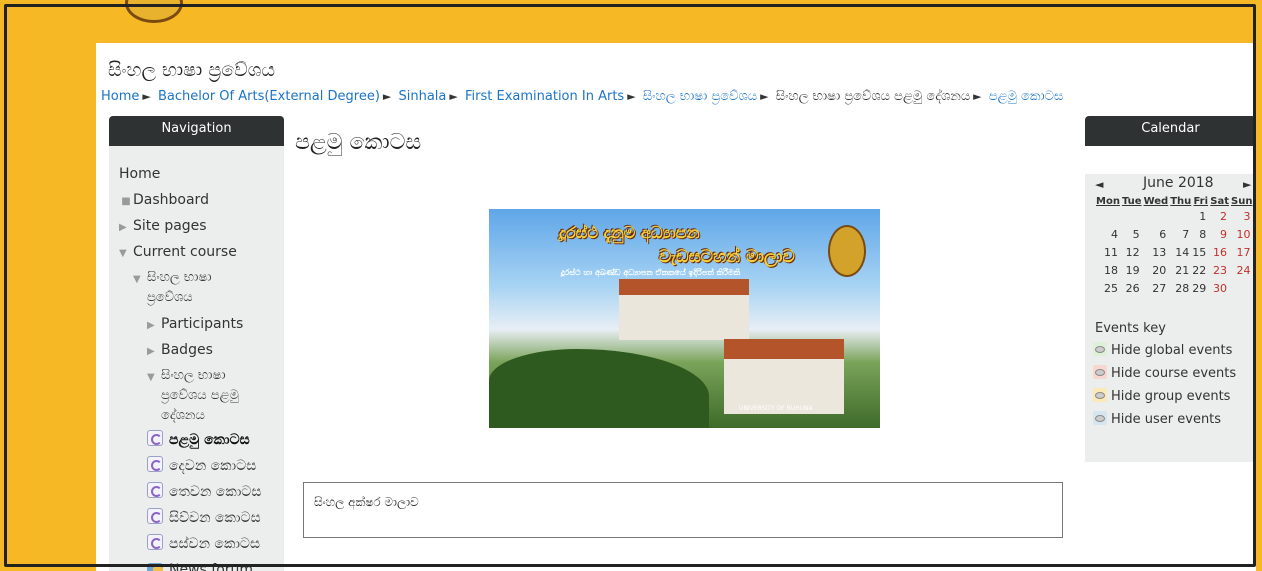  Describe the element at coordinates (123, 253) in the screenshot. I see `collapse-arrow-icon: ▼` at that location.